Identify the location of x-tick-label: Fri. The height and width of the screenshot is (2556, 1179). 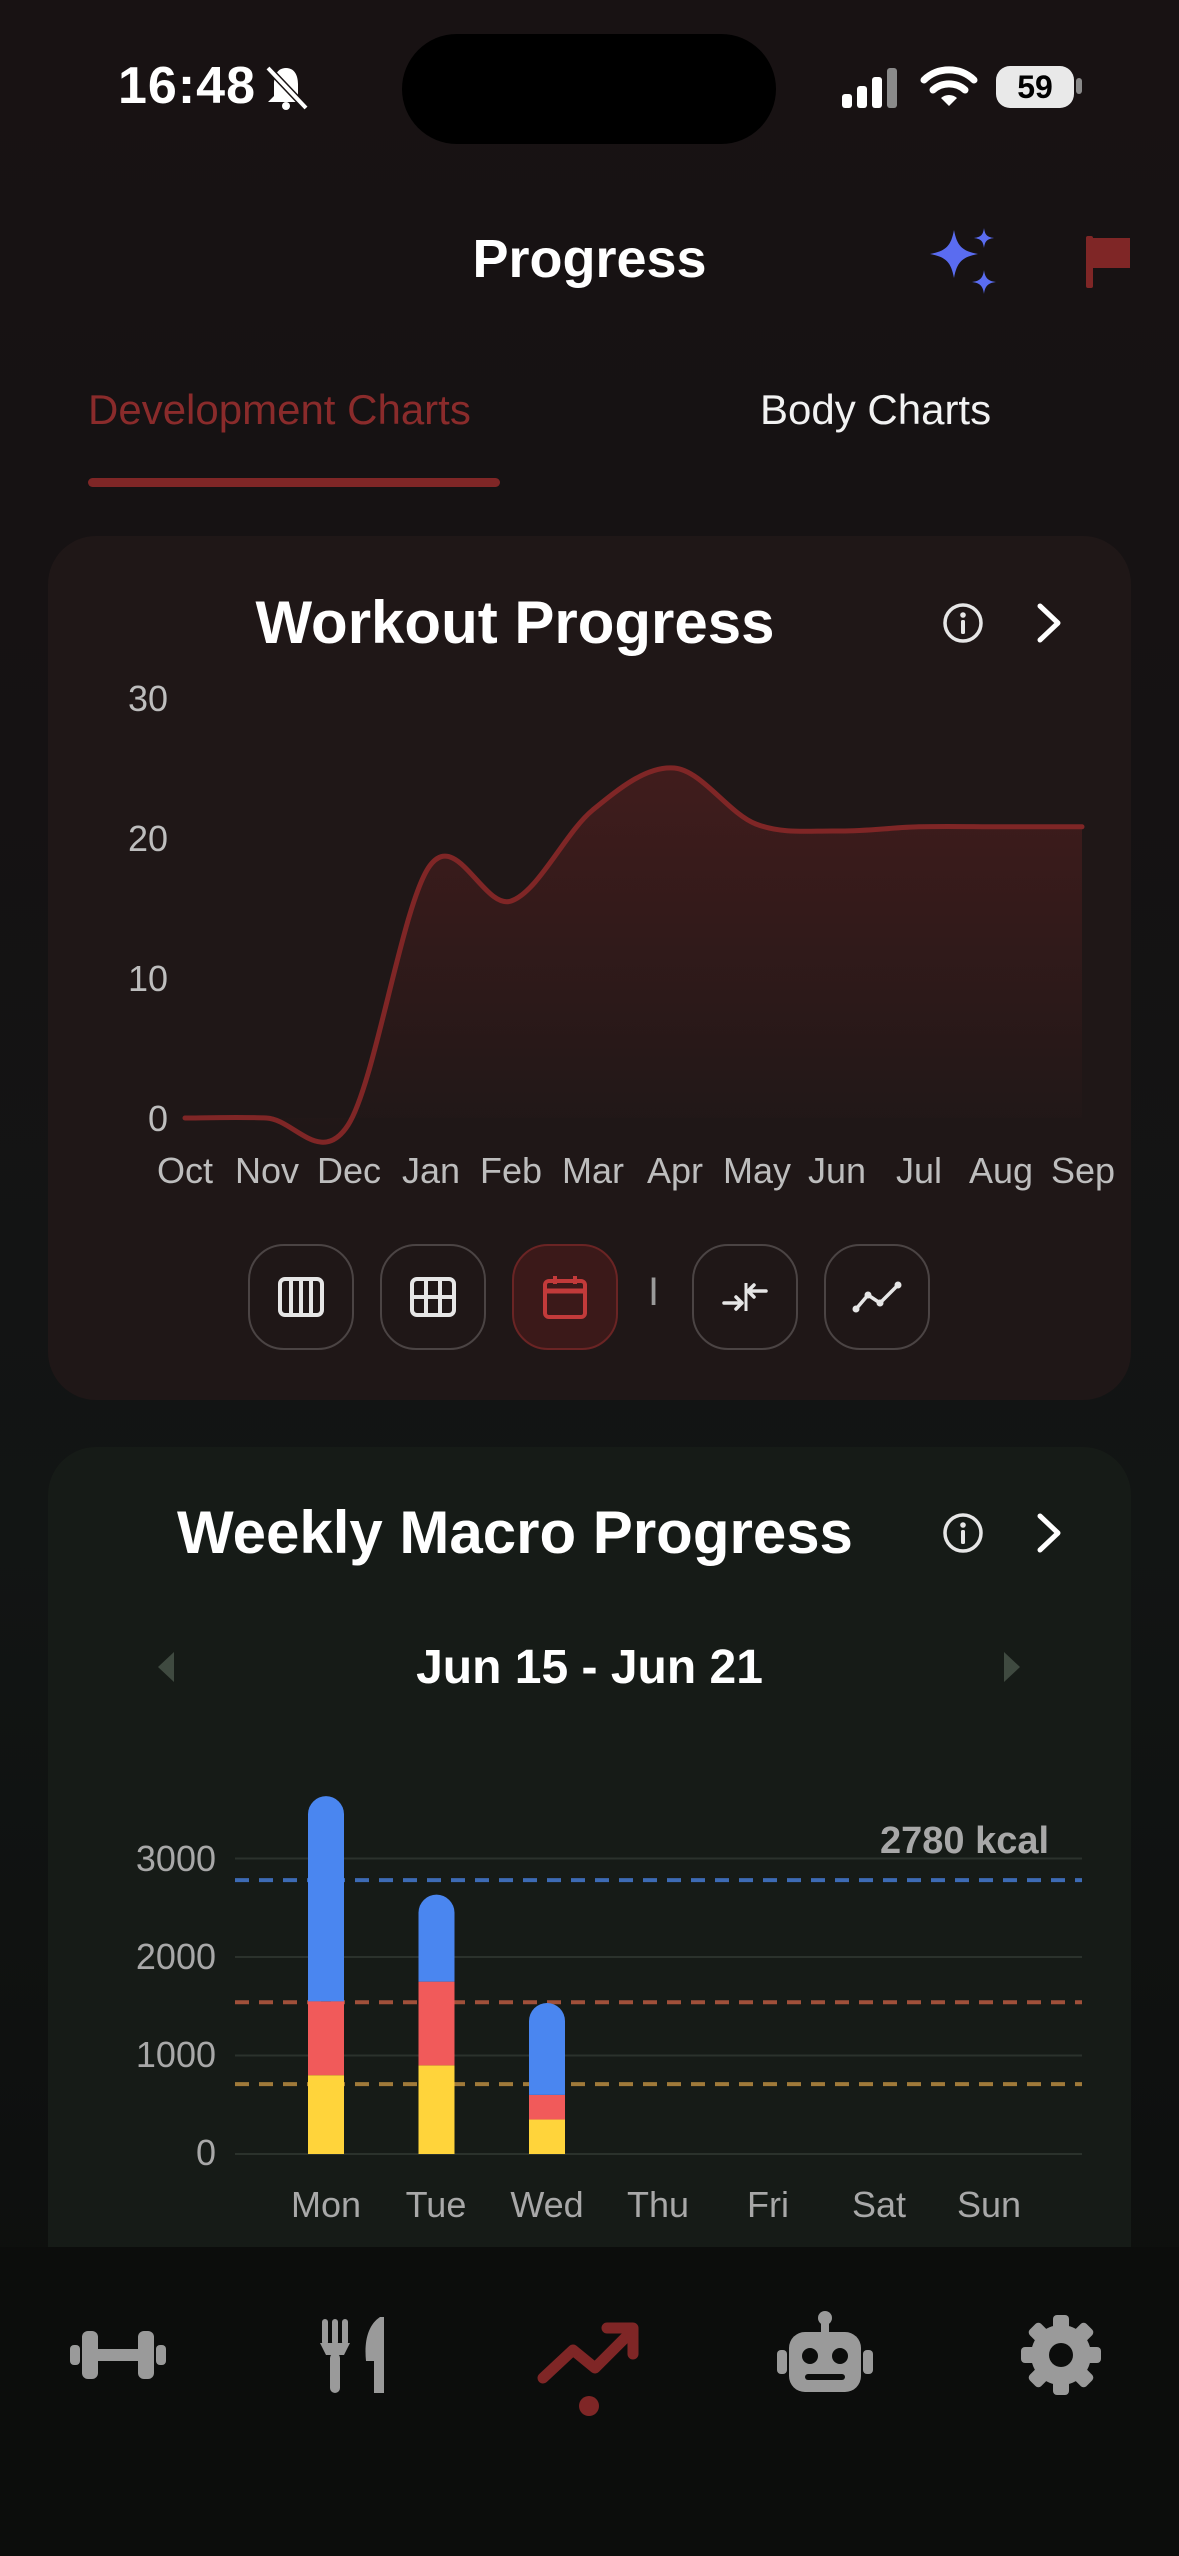
(768, 2204).